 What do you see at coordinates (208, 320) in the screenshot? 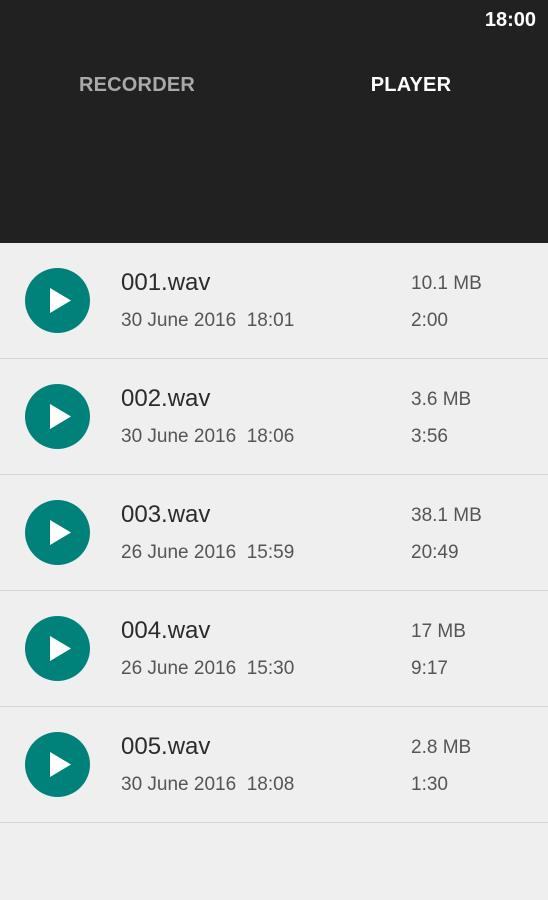
I see `file-date: 30 June 2016 18:01` at bounding box center [208, 320].